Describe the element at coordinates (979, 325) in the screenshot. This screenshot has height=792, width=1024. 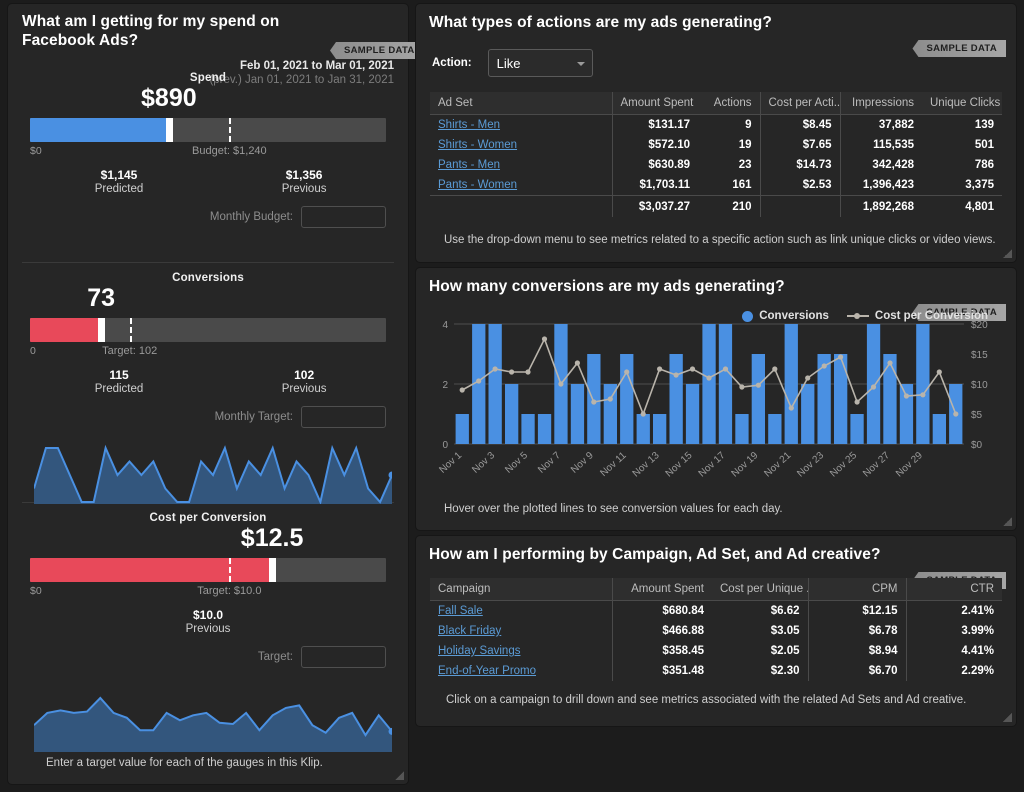
I see `y2-tick-label: $20` at that location.